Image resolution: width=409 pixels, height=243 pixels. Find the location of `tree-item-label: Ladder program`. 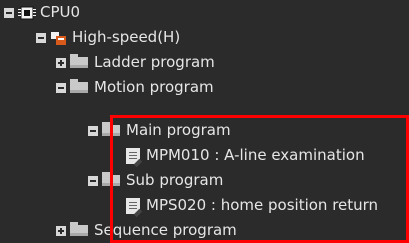

tree-item-label: Ladder program is located at coordinates (154, 62).